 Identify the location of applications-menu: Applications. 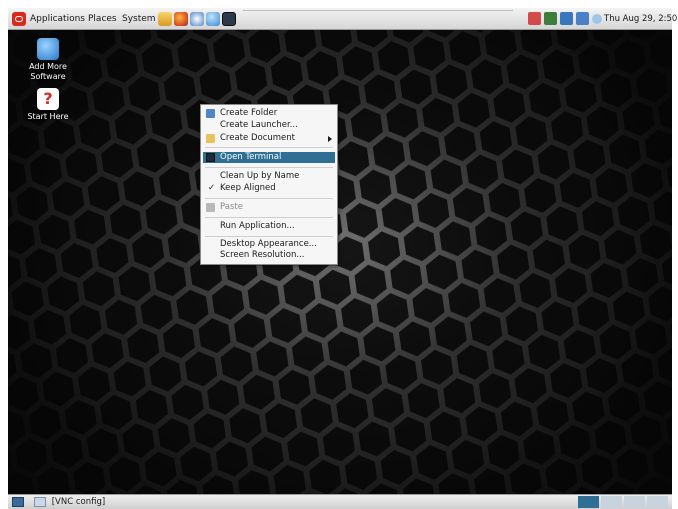
(57, 19).